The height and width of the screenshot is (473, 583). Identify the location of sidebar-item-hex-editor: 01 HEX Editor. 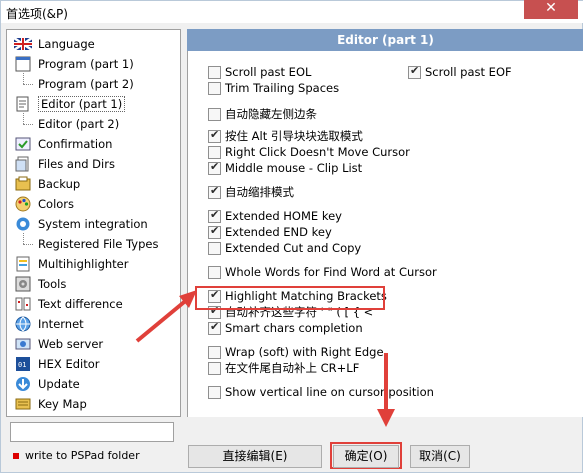
(93, 364).